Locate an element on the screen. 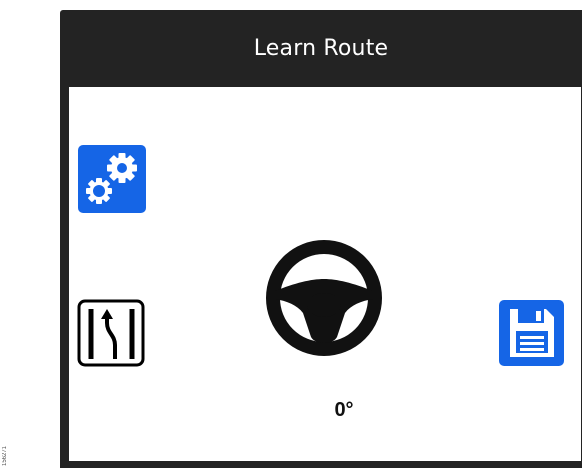  save-button is located at coordinates (531, 333).